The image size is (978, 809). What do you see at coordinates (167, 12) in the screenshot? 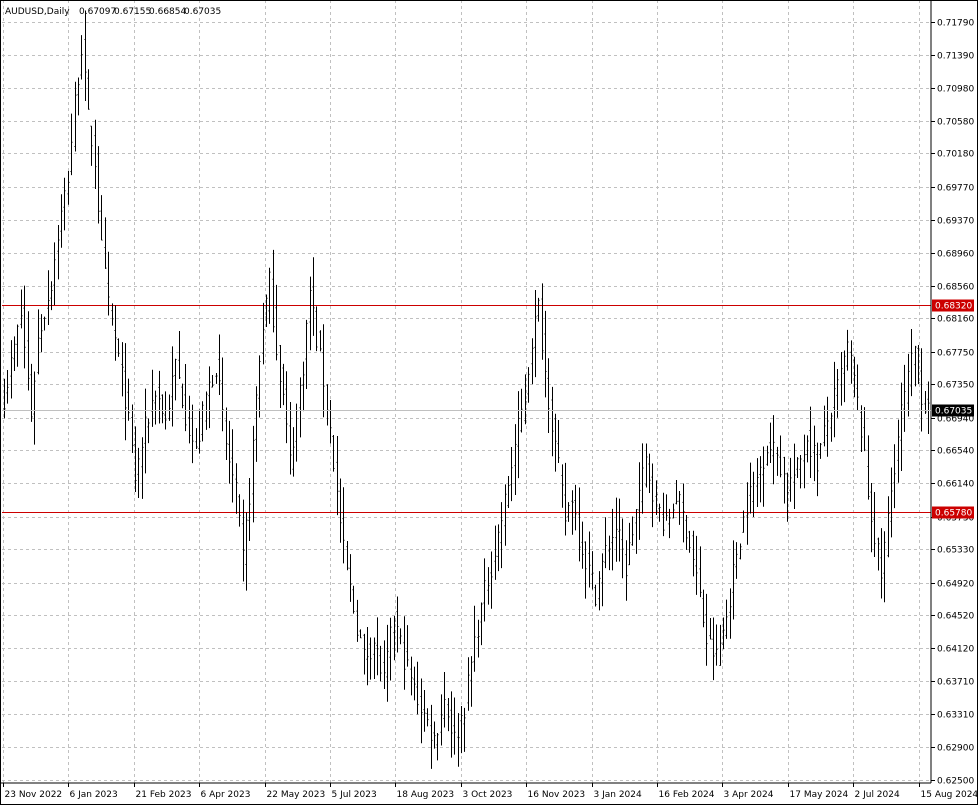
I see `ohlc-low: 0.66854` at bounding box center [167, 12].